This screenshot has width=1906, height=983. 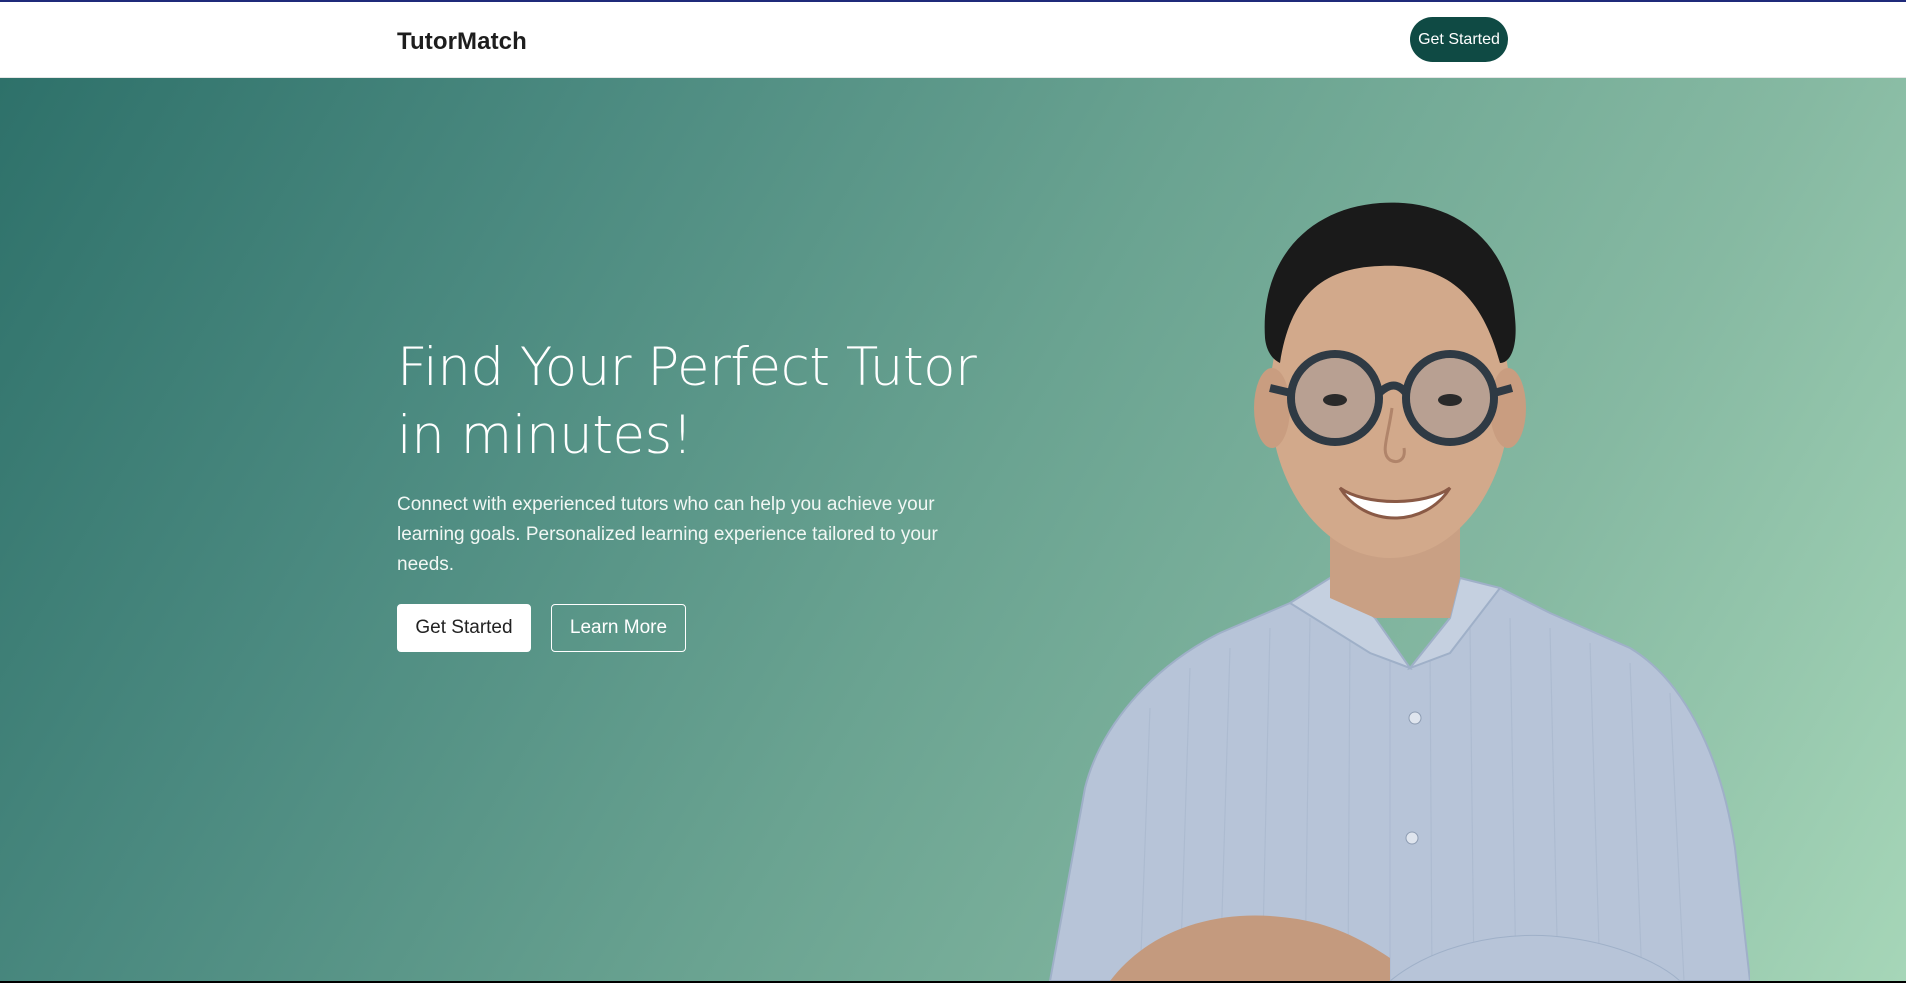 What do you see at coordinates (1459, 39) in the screenshot?
I see `nav-get-started-button: Get Started` at bounding box center [1459, 39].